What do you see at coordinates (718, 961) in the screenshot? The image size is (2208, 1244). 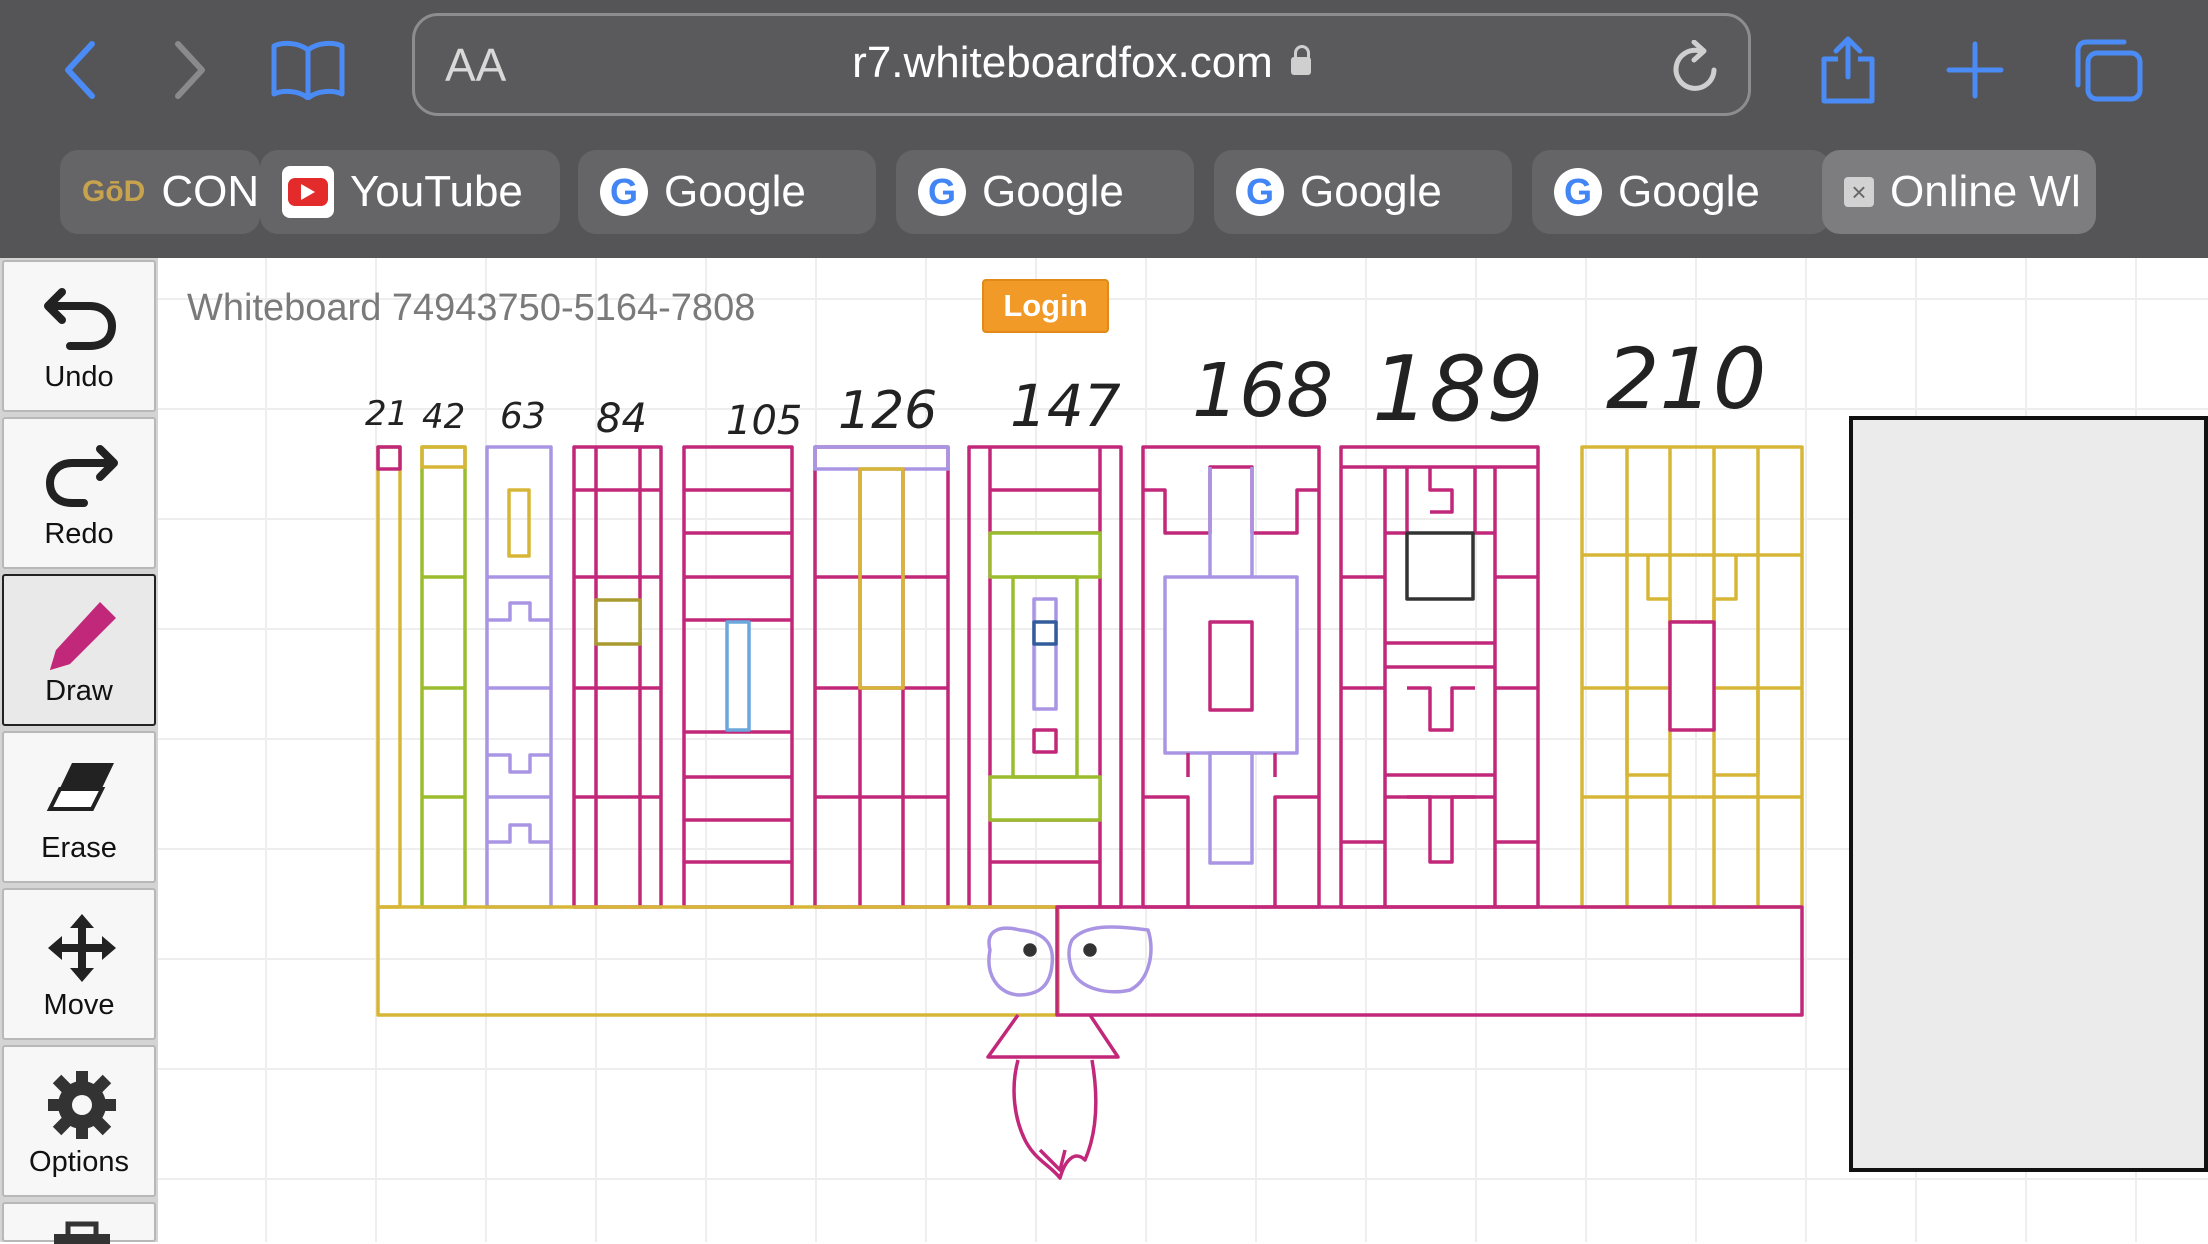 I see `bottom-bar-left` at bounding box center [718, 961].